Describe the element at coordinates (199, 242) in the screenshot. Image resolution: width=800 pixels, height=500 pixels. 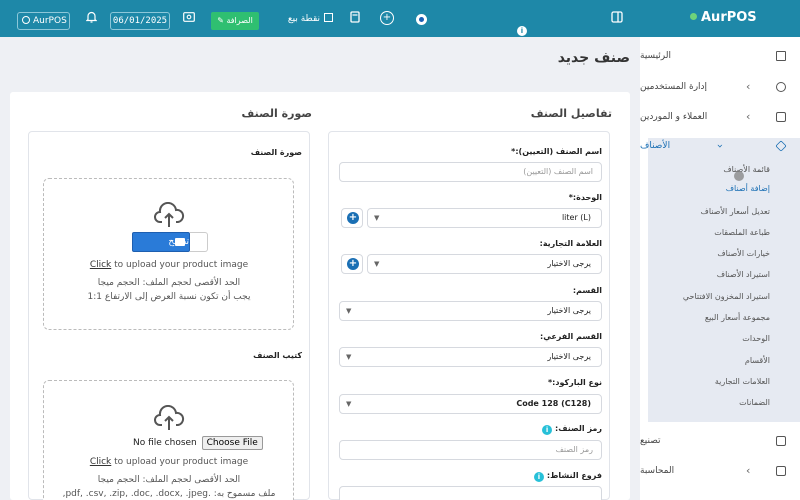
I see `browse-addon` at that location.